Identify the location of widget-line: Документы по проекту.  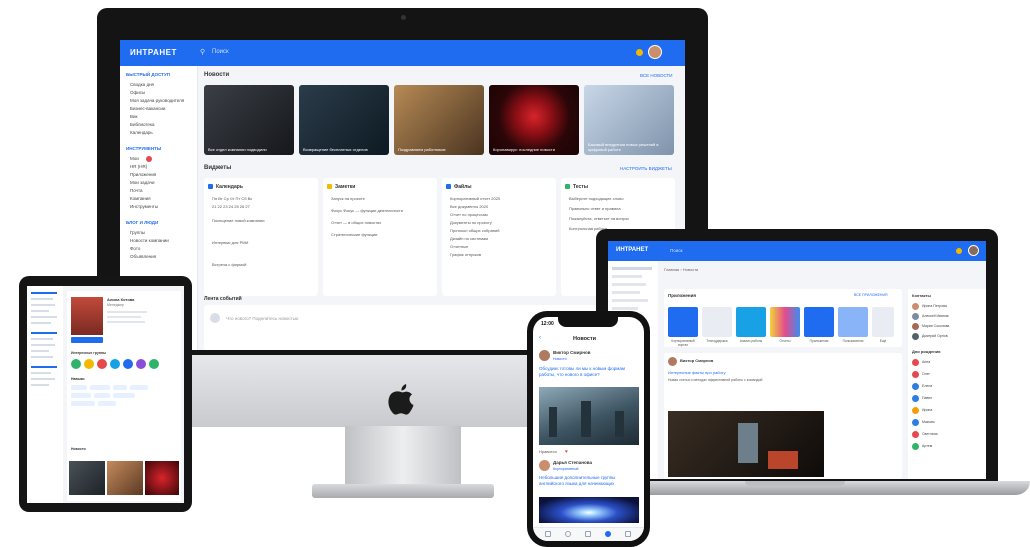
(471, 222).